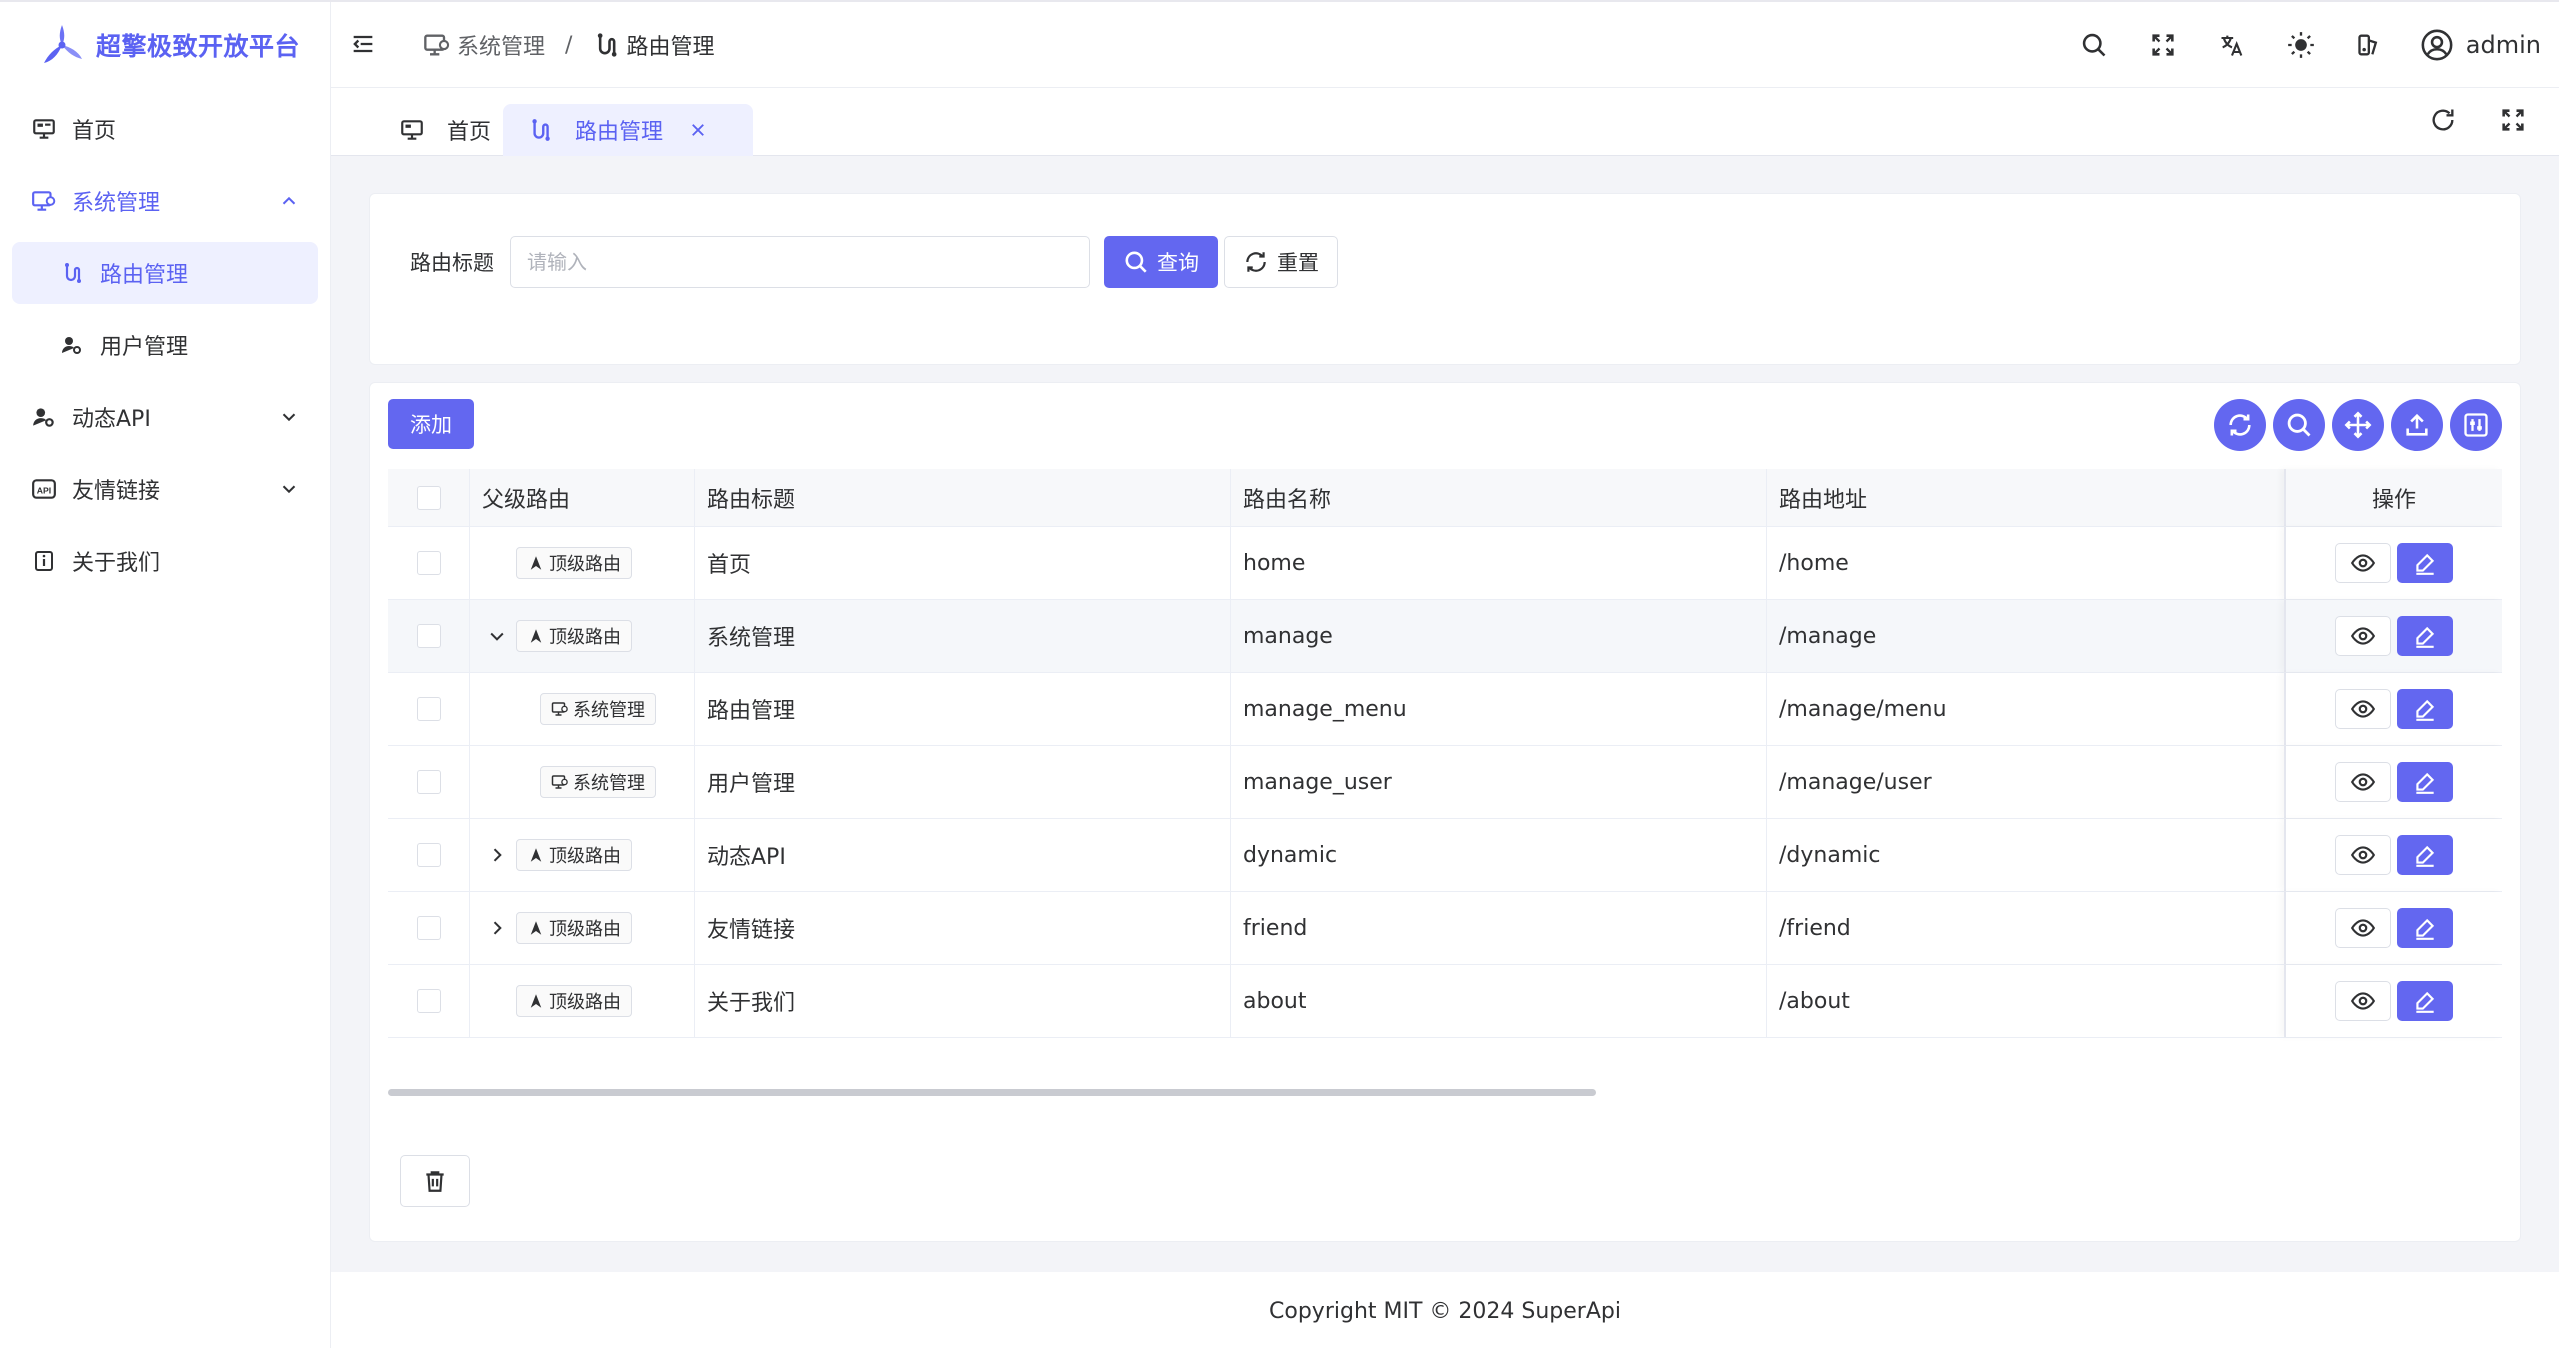  Describe the element at coordinates (1855, 782) in the screenshot. I see `route-path-cell: /manage/user` at that location.